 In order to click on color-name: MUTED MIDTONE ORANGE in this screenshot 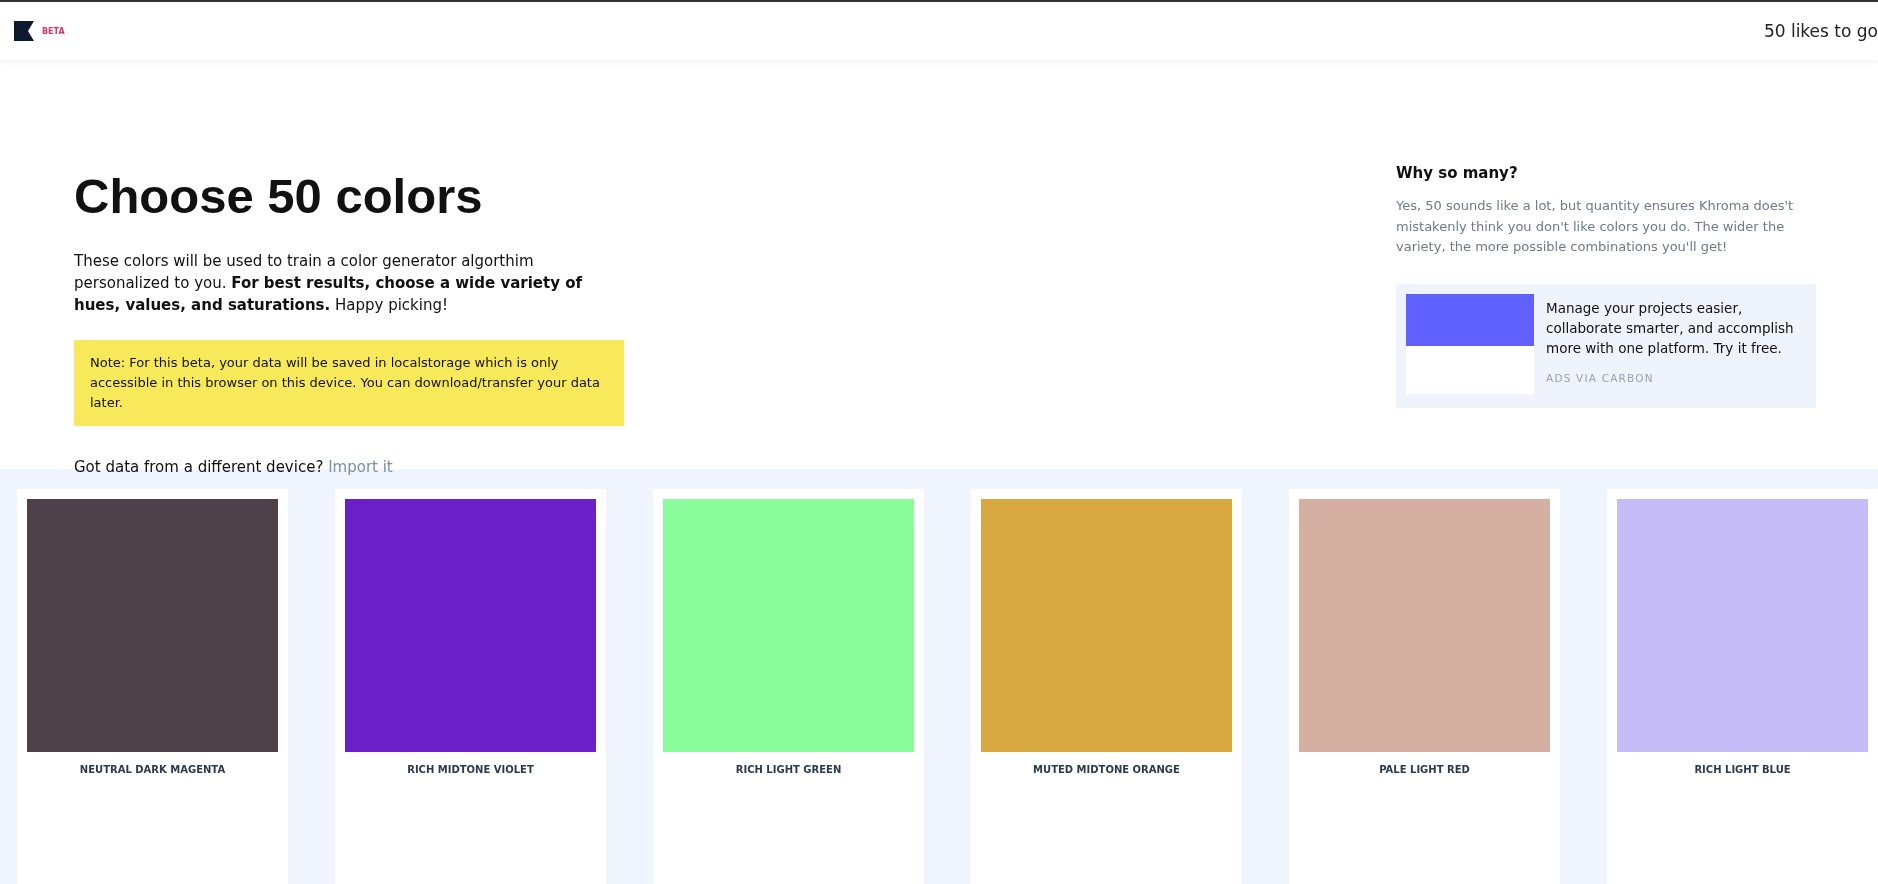, I will do `click(1106, 769)`.